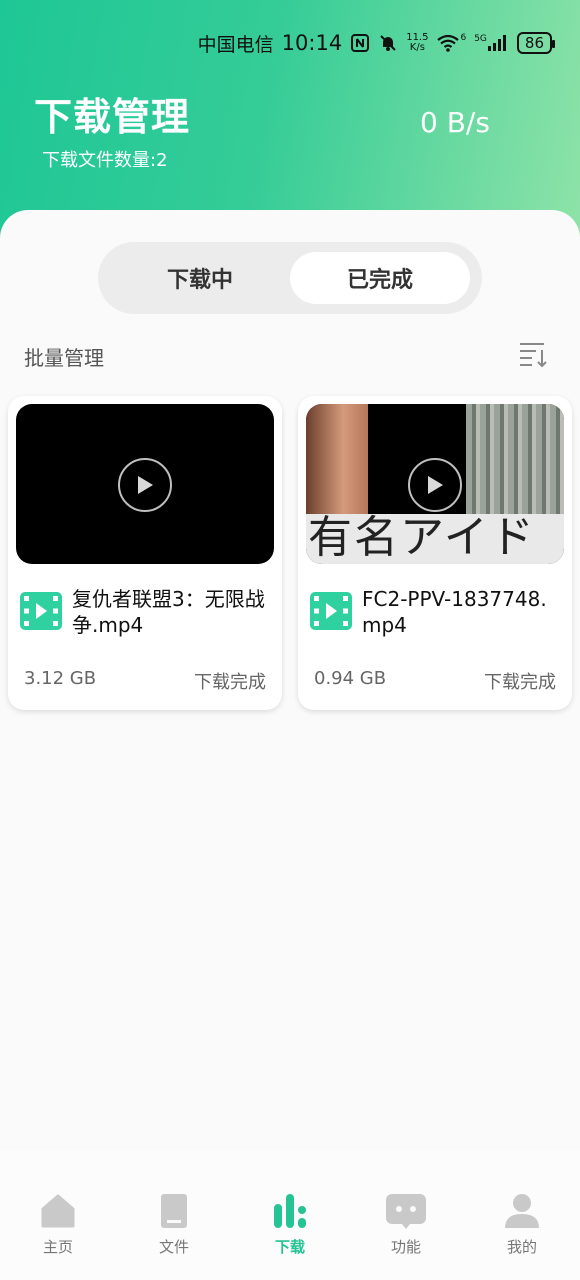 This screenshot has height=1280, width=580. I want to click on nav-label: 主页, so click(57, 1247).